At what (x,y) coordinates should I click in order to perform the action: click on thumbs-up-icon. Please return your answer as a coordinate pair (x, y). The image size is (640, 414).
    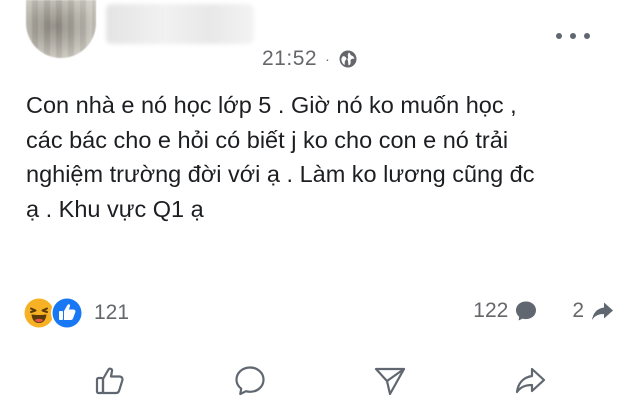
    Looking at the image, I should click on (109, 381).